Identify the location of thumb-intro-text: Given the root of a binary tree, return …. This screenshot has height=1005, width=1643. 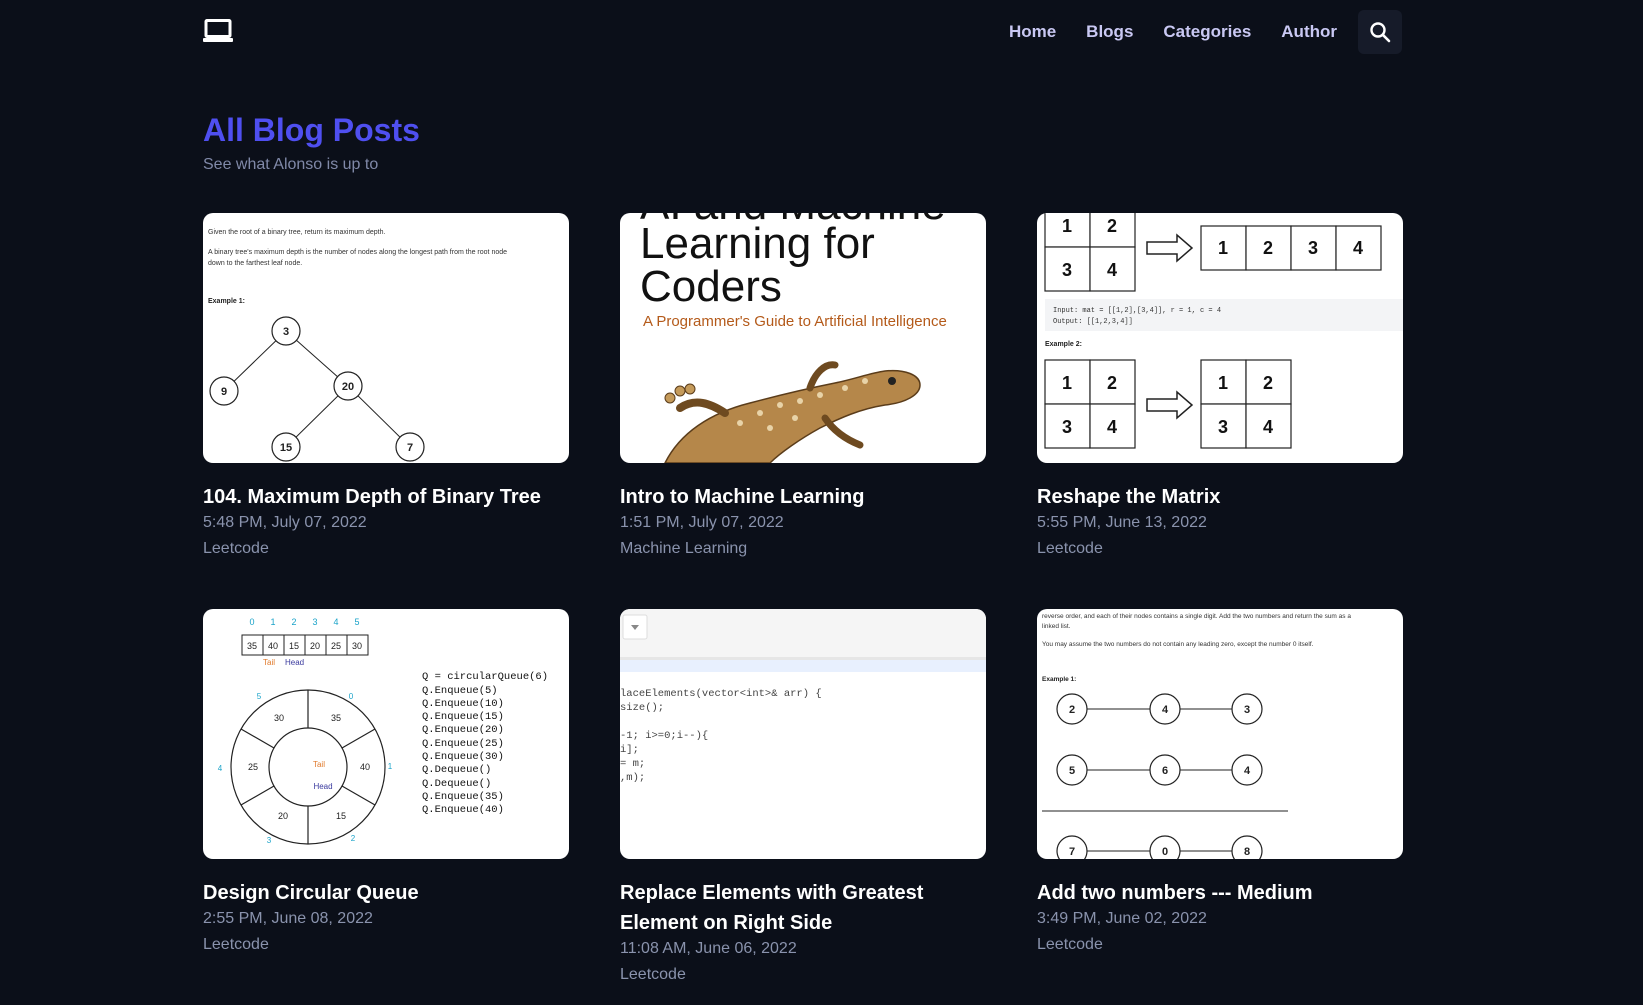
(296, 232).